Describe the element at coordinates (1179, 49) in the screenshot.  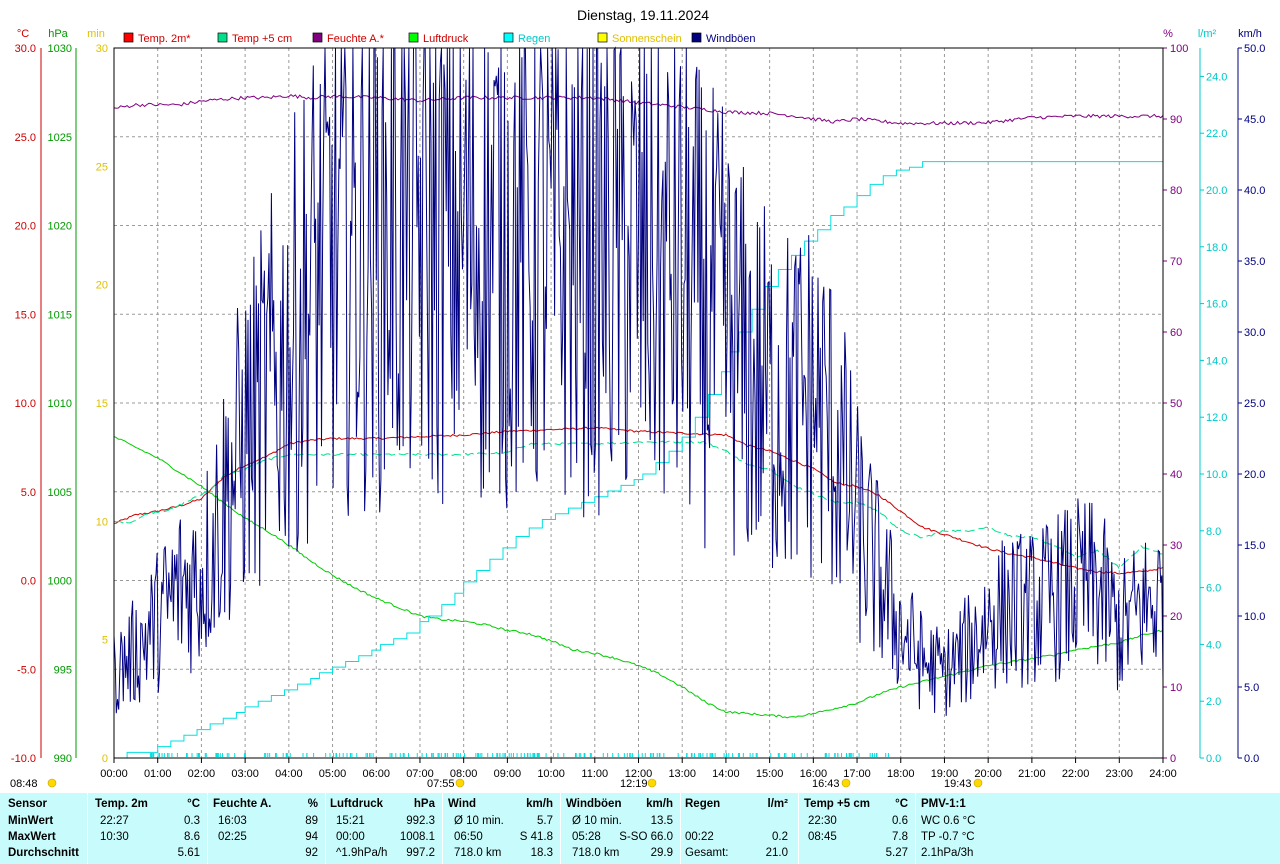
I see `tick-humidity: 100` at that location.